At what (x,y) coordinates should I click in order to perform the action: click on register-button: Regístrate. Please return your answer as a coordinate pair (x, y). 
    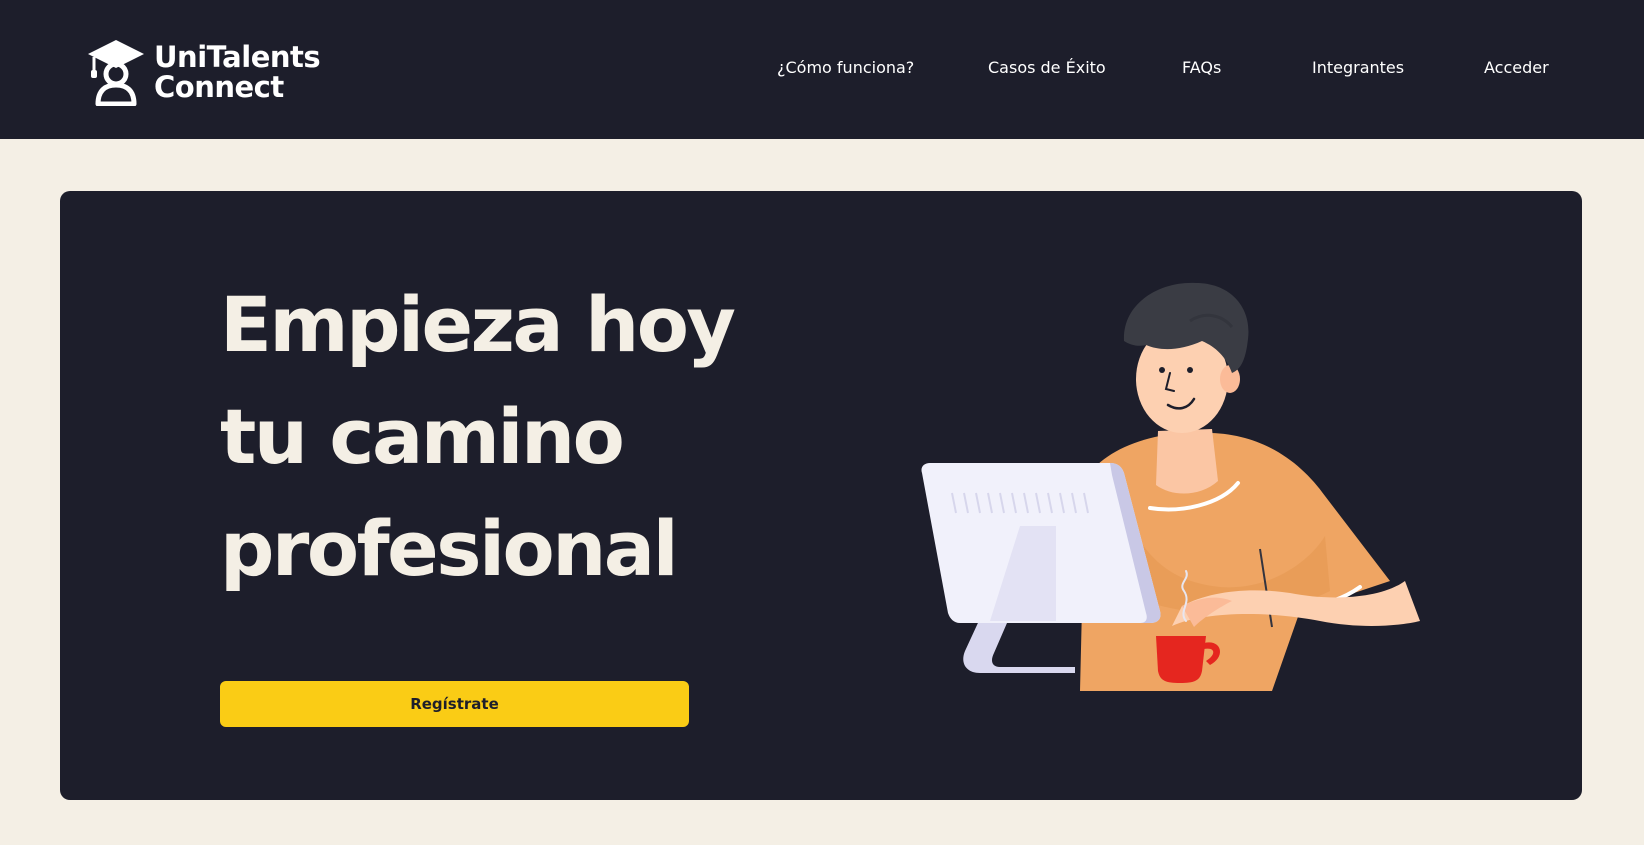
    Looking at the image, I should click on (454, 704).